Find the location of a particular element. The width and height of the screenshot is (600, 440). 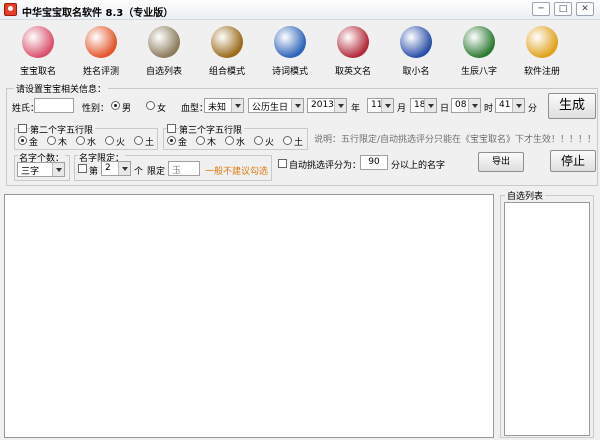

day-unit: 日 is located at coordinates (445, 109).